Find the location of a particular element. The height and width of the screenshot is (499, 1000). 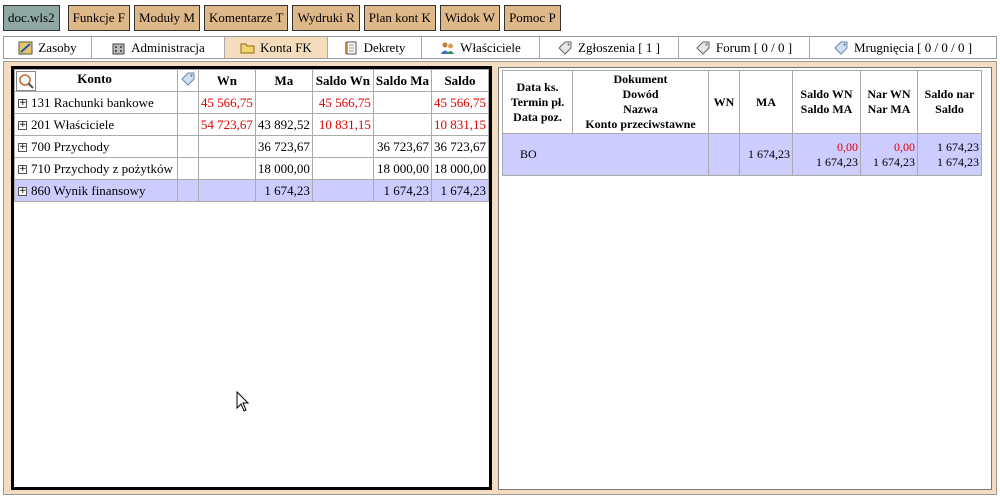

col-ma: Ma is located at coordinates (283, 80).